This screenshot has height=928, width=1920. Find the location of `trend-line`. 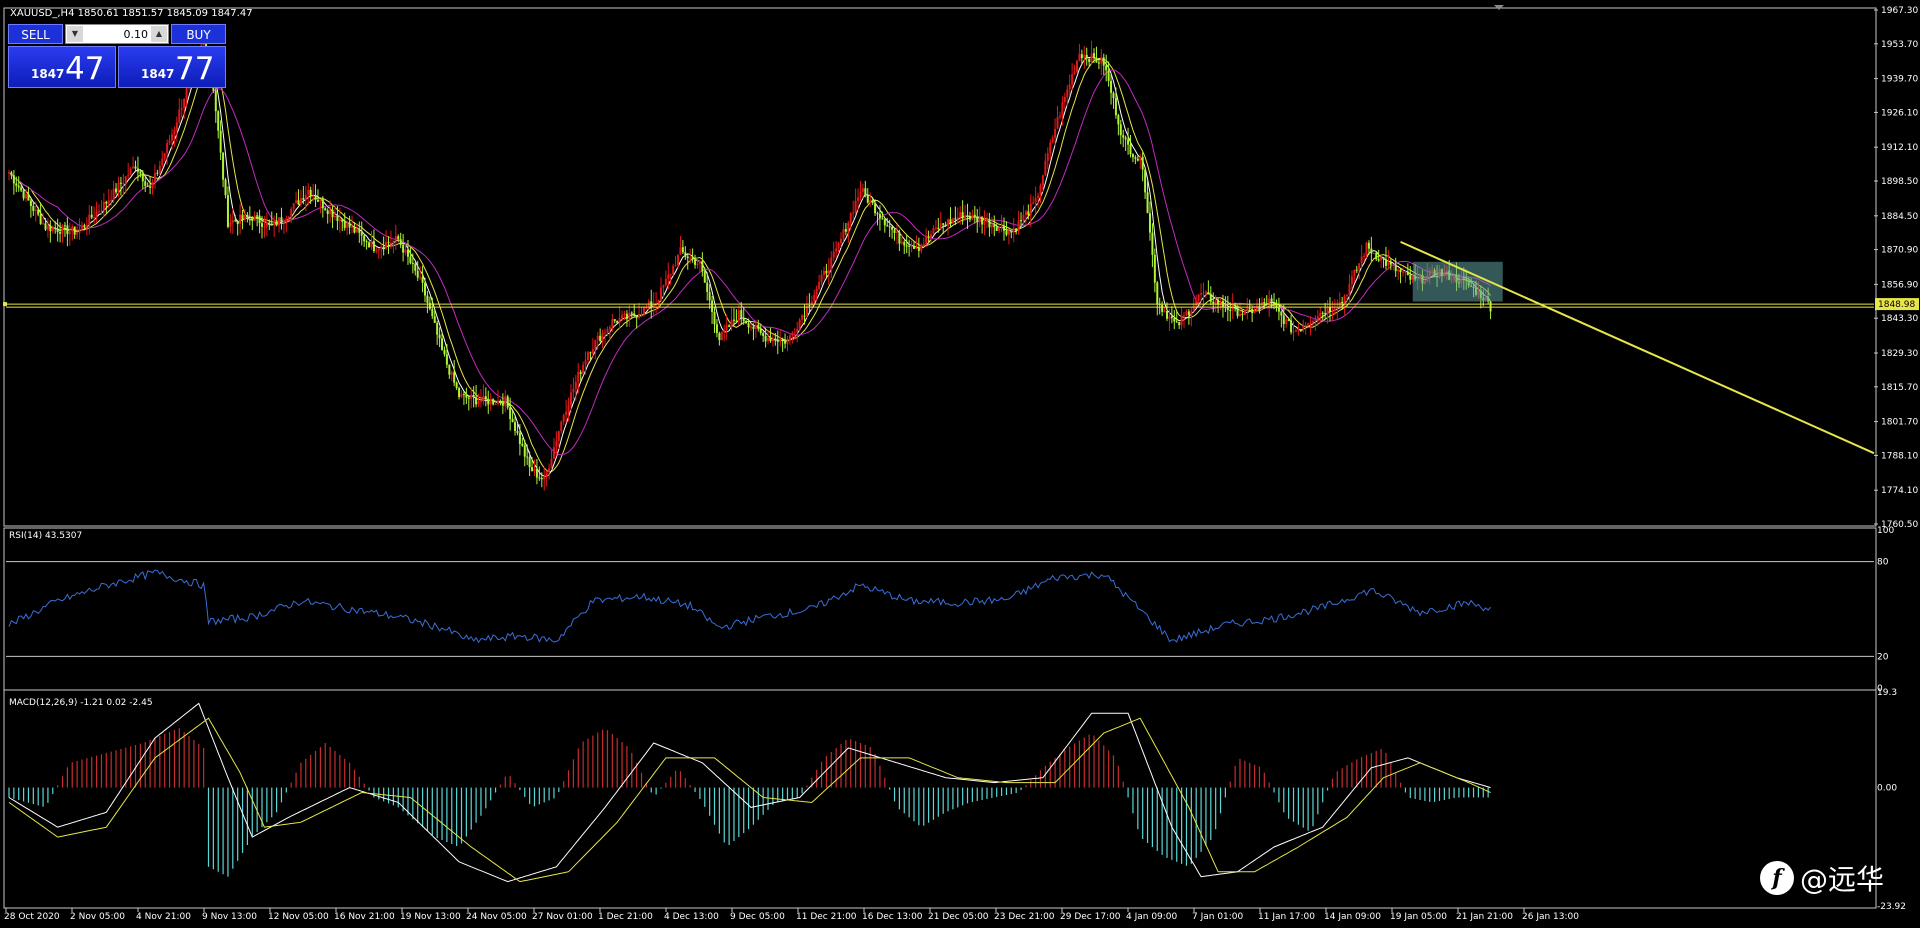

trend-line is located at coordinates (1637, 347).